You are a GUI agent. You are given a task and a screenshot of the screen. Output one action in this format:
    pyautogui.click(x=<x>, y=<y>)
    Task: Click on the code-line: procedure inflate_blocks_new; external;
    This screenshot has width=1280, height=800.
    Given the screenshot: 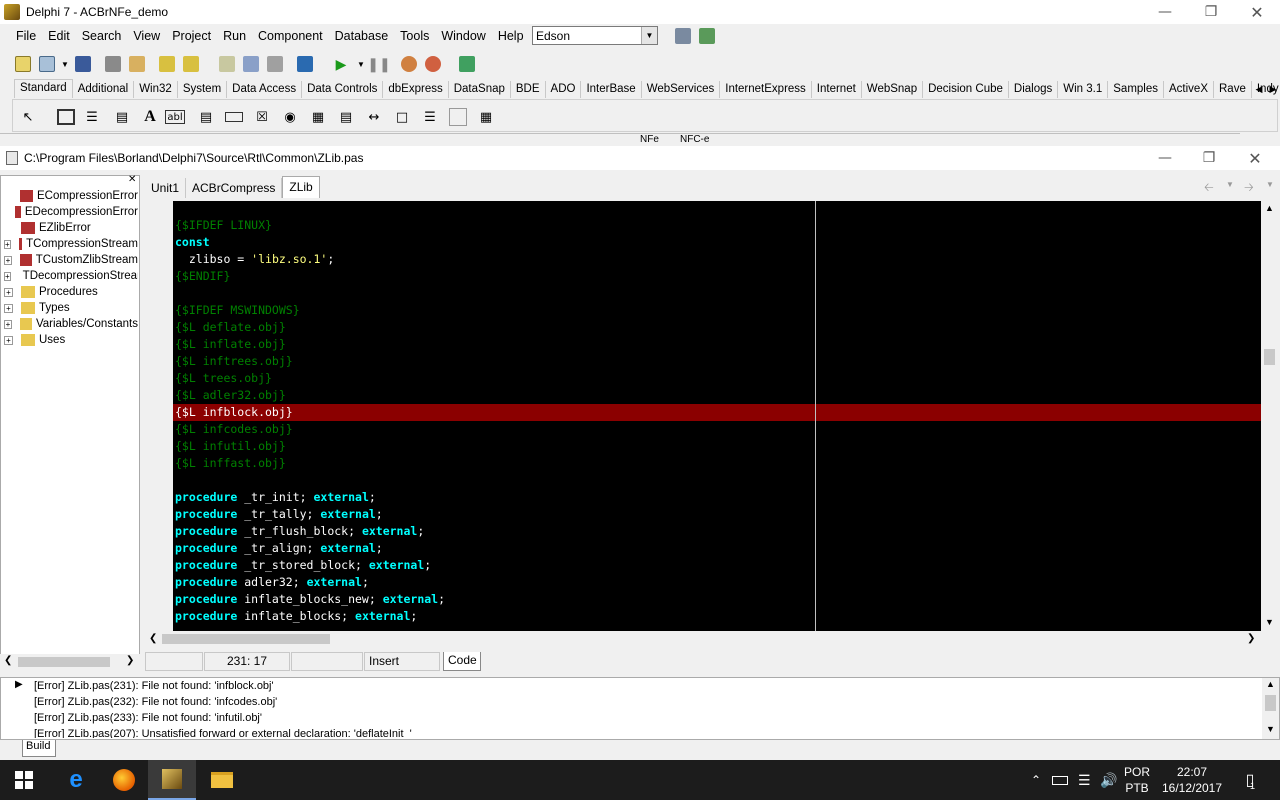 What is the action you would take?
    pyautogui.click(x=717, y=599)
    